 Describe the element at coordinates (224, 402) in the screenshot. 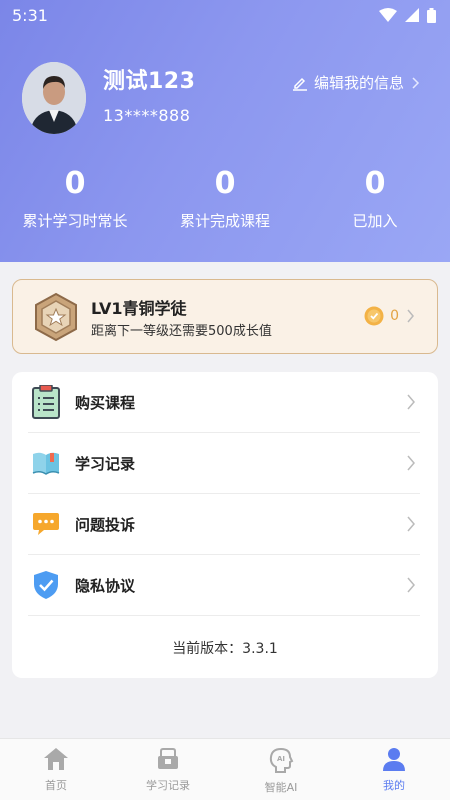

I see `menu-item-buy-courses: 购买课程` at that location.